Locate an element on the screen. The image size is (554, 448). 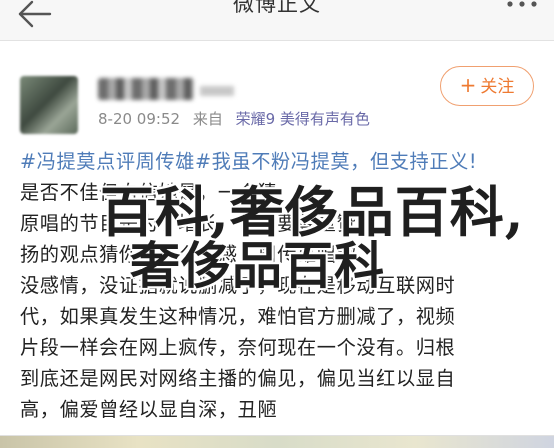
post-time: 8-20 09:52 is located at coordinates (139, 119).